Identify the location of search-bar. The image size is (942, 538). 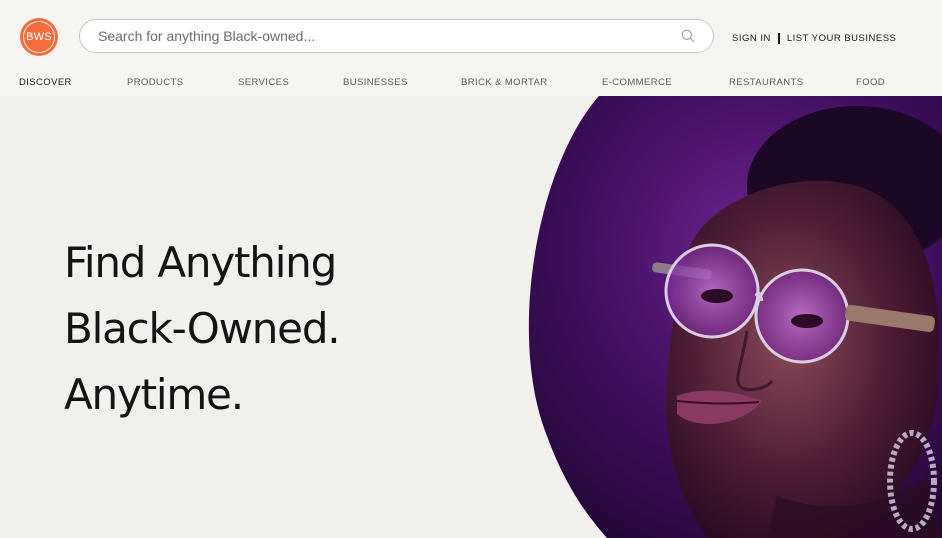
(396, 36).